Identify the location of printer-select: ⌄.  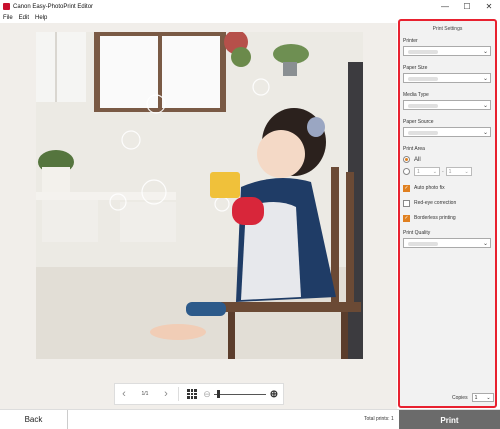
(447, 51).